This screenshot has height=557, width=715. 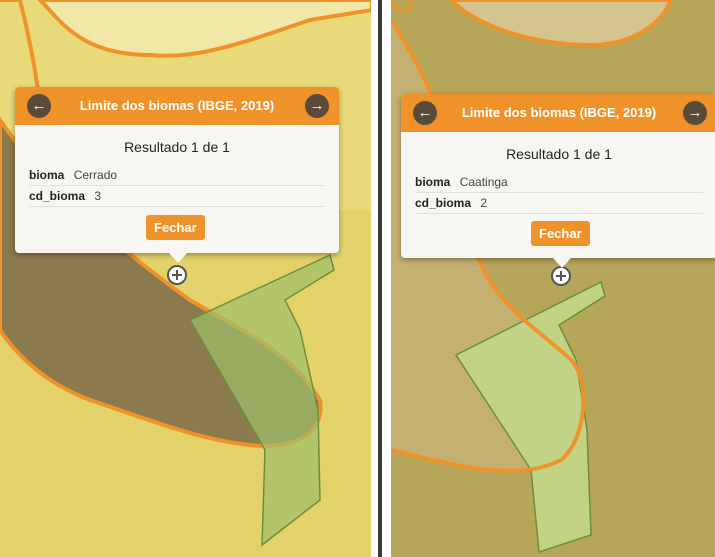 What do you see at coordinates (381, 278) in the screenshot?
I see `split-divider` at bounding box center [381, 278].